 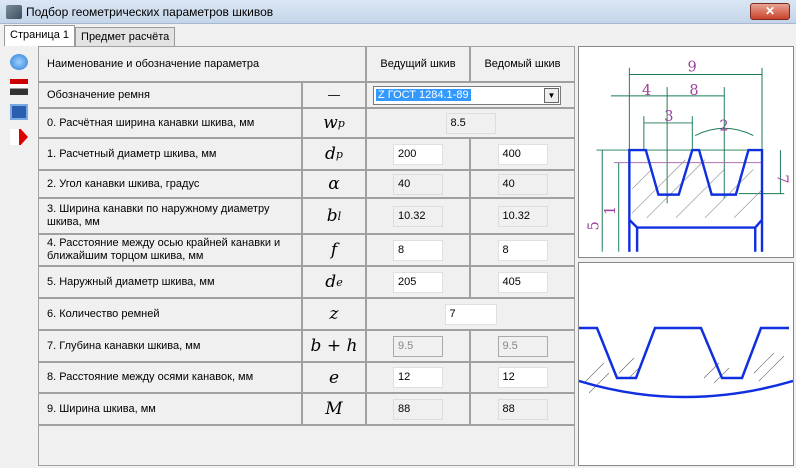 I want to click on dim-label-5: 5, so click(x=594, y=225).